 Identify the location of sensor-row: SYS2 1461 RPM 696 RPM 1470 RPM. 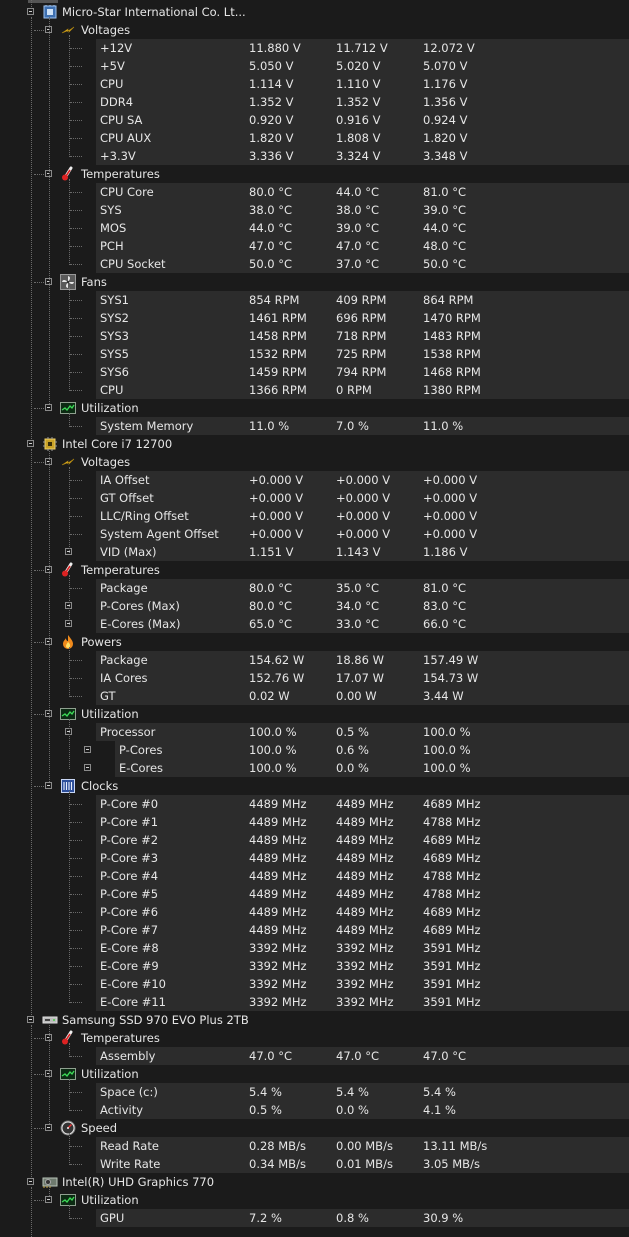
(314, 318).